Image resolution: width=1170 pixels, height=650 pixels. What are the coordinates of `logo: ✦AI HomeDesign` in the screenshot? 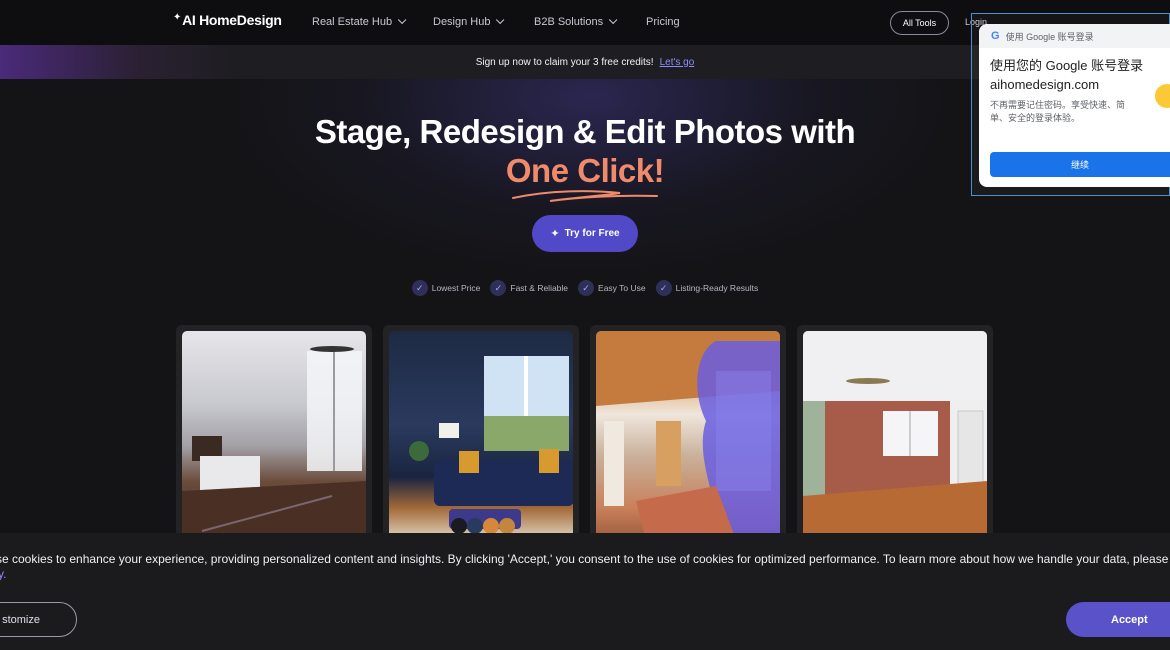 It's located at (227, 20).